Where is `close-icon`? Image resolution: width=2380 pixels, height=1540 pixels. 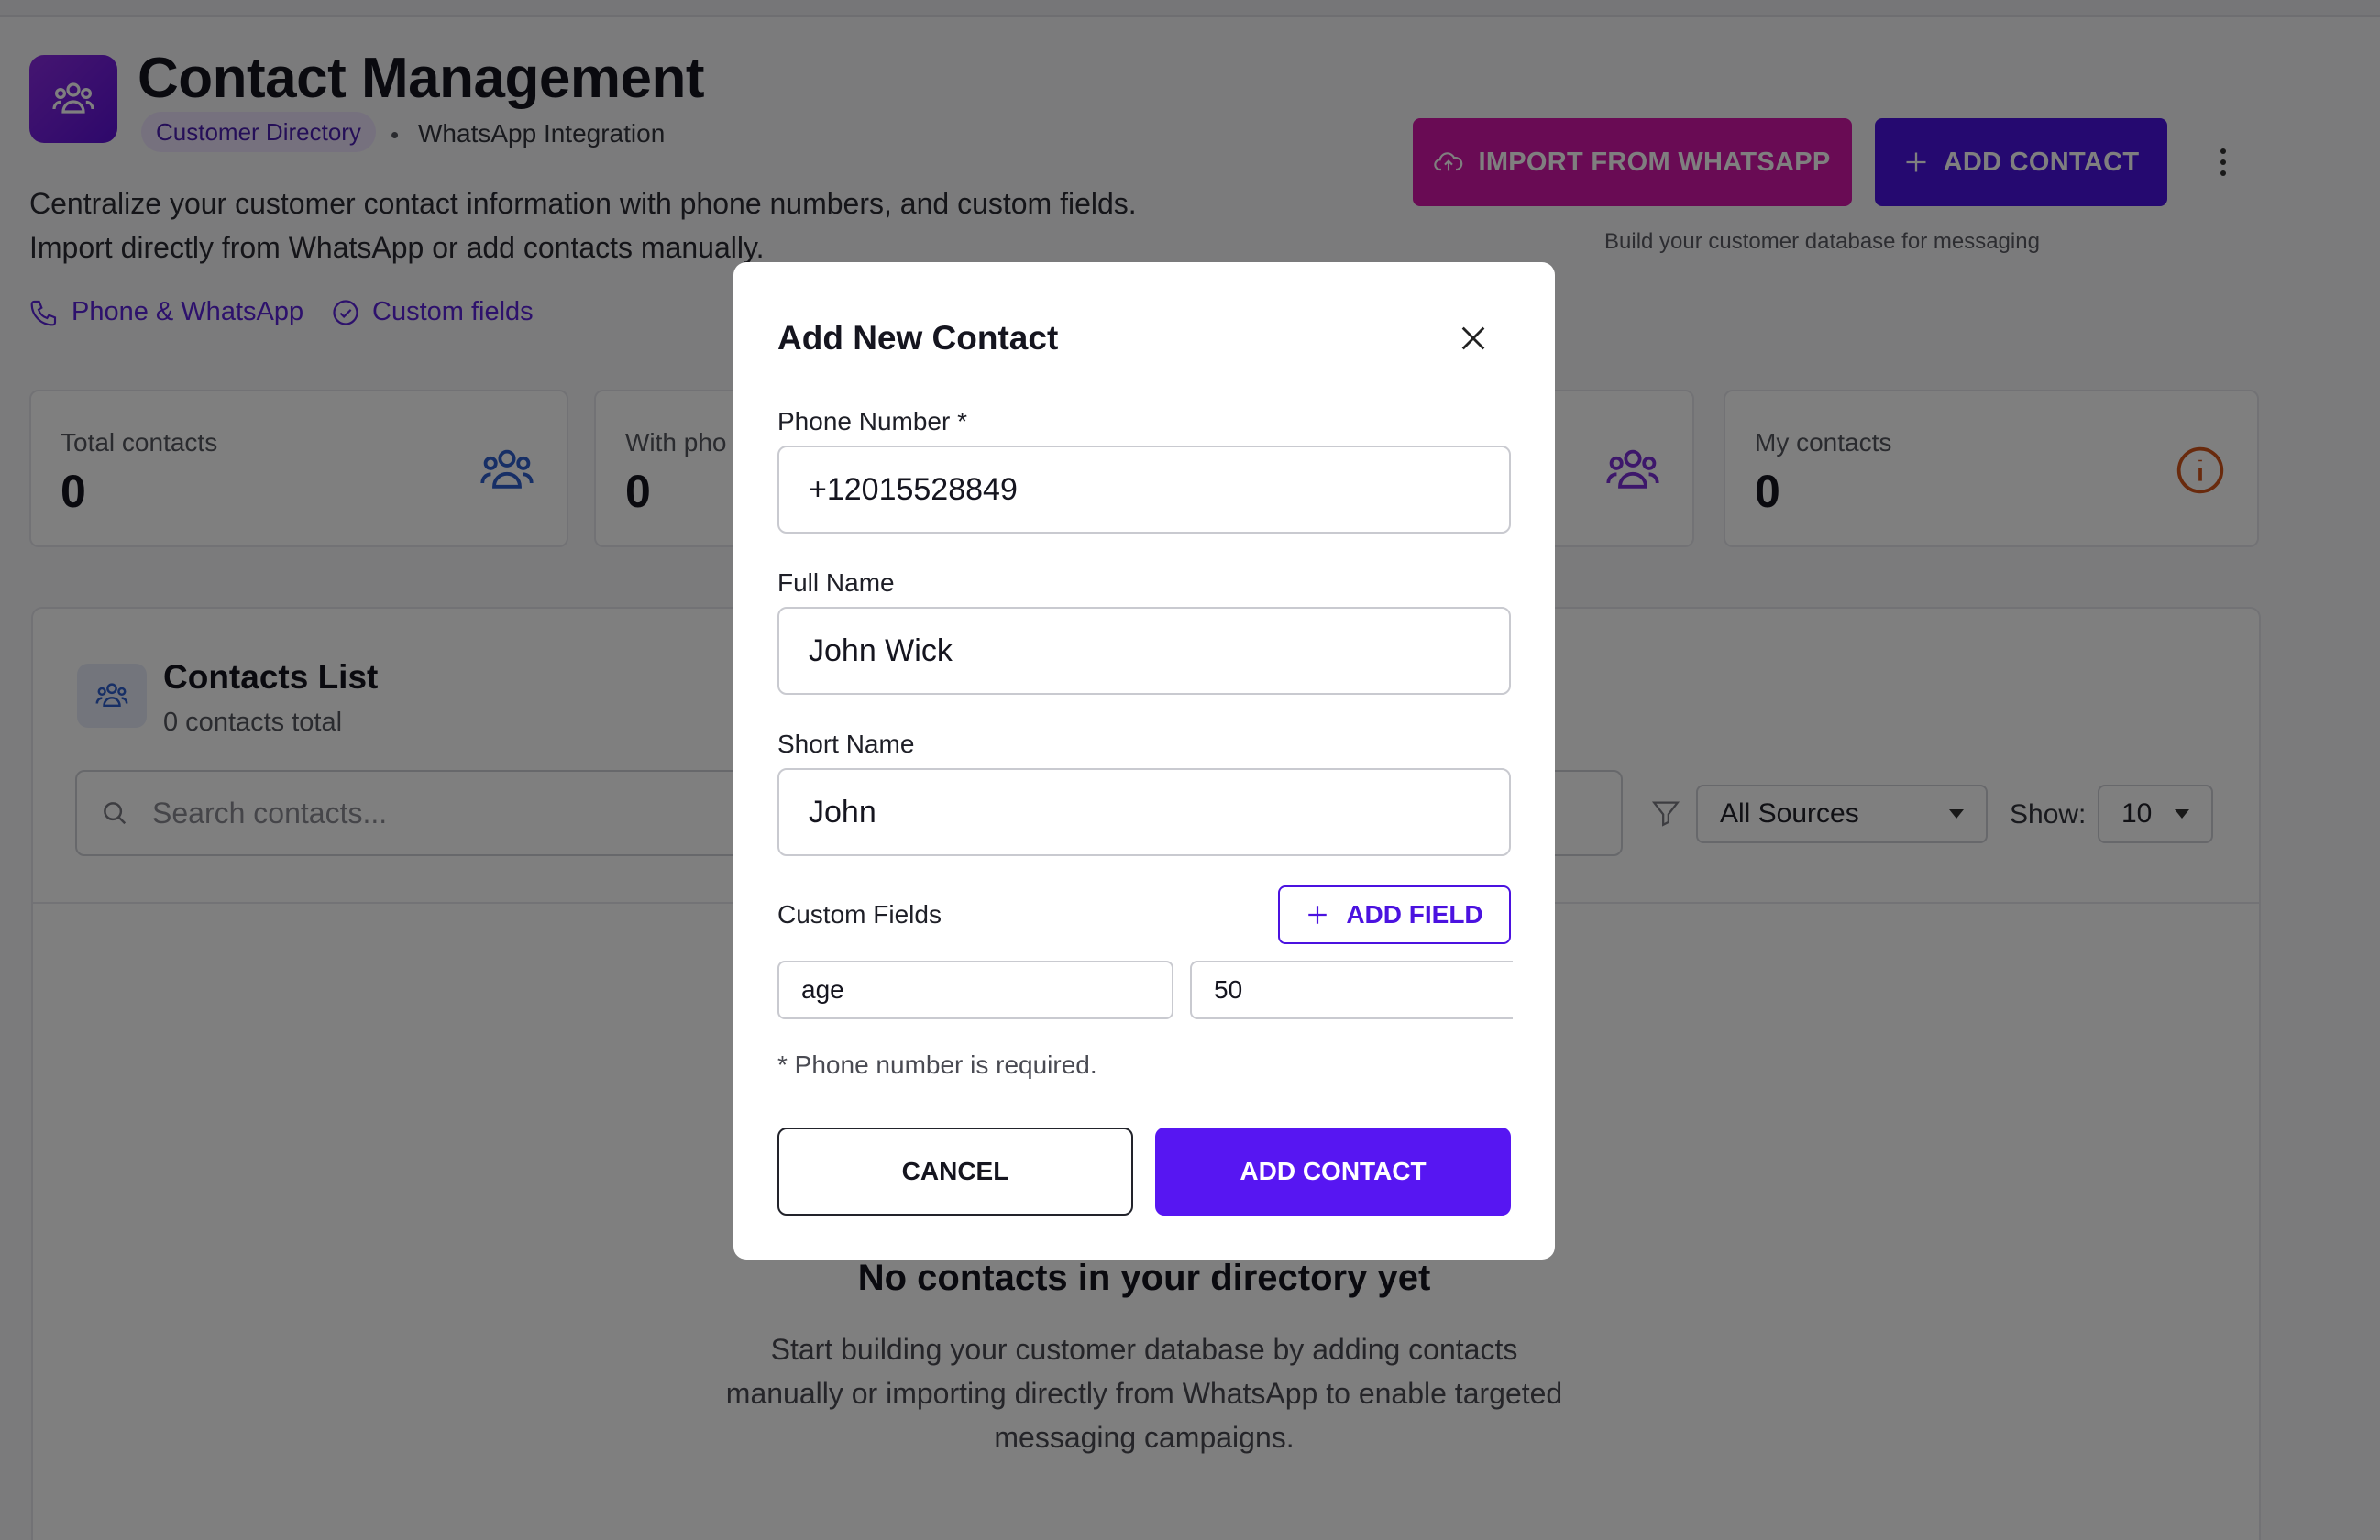 close-icon is located at coordinates (1473, 338).